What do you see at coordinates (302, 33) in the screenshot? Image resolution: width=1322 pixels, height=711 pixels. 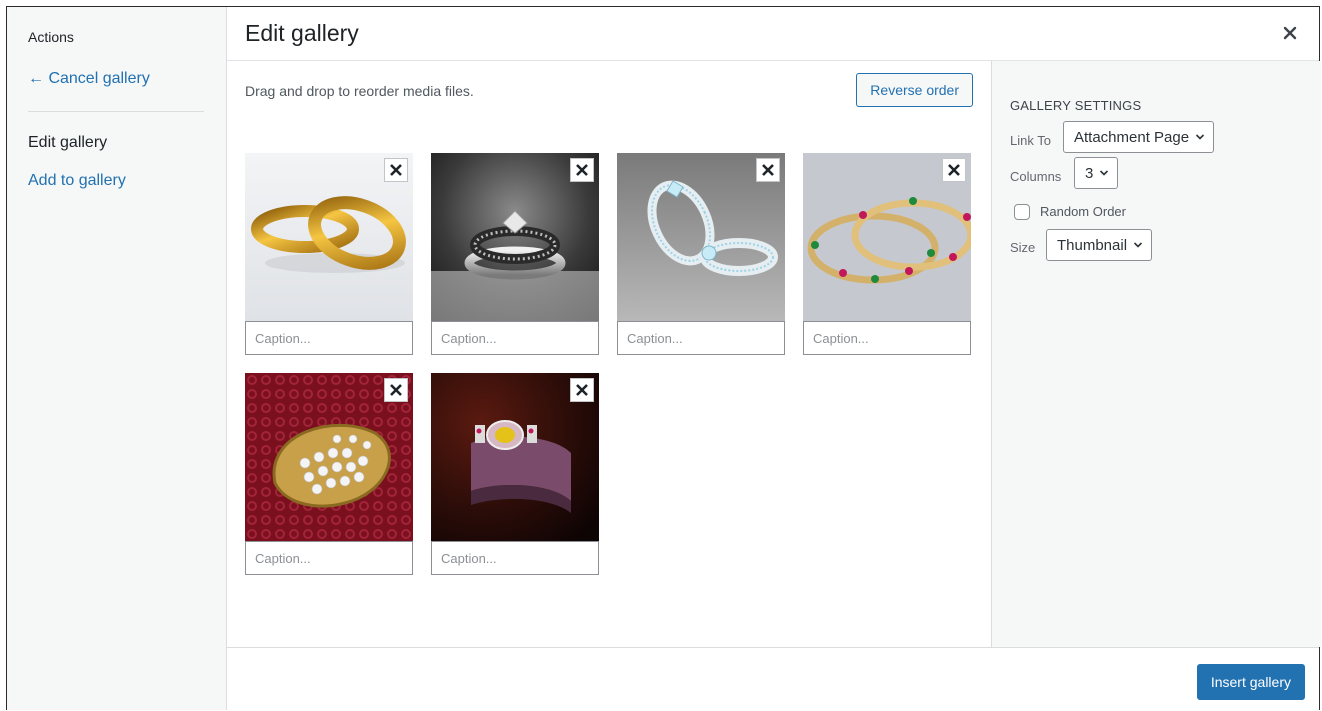 I see `page-title: Edit gallery` at bounding box center [302, 33].